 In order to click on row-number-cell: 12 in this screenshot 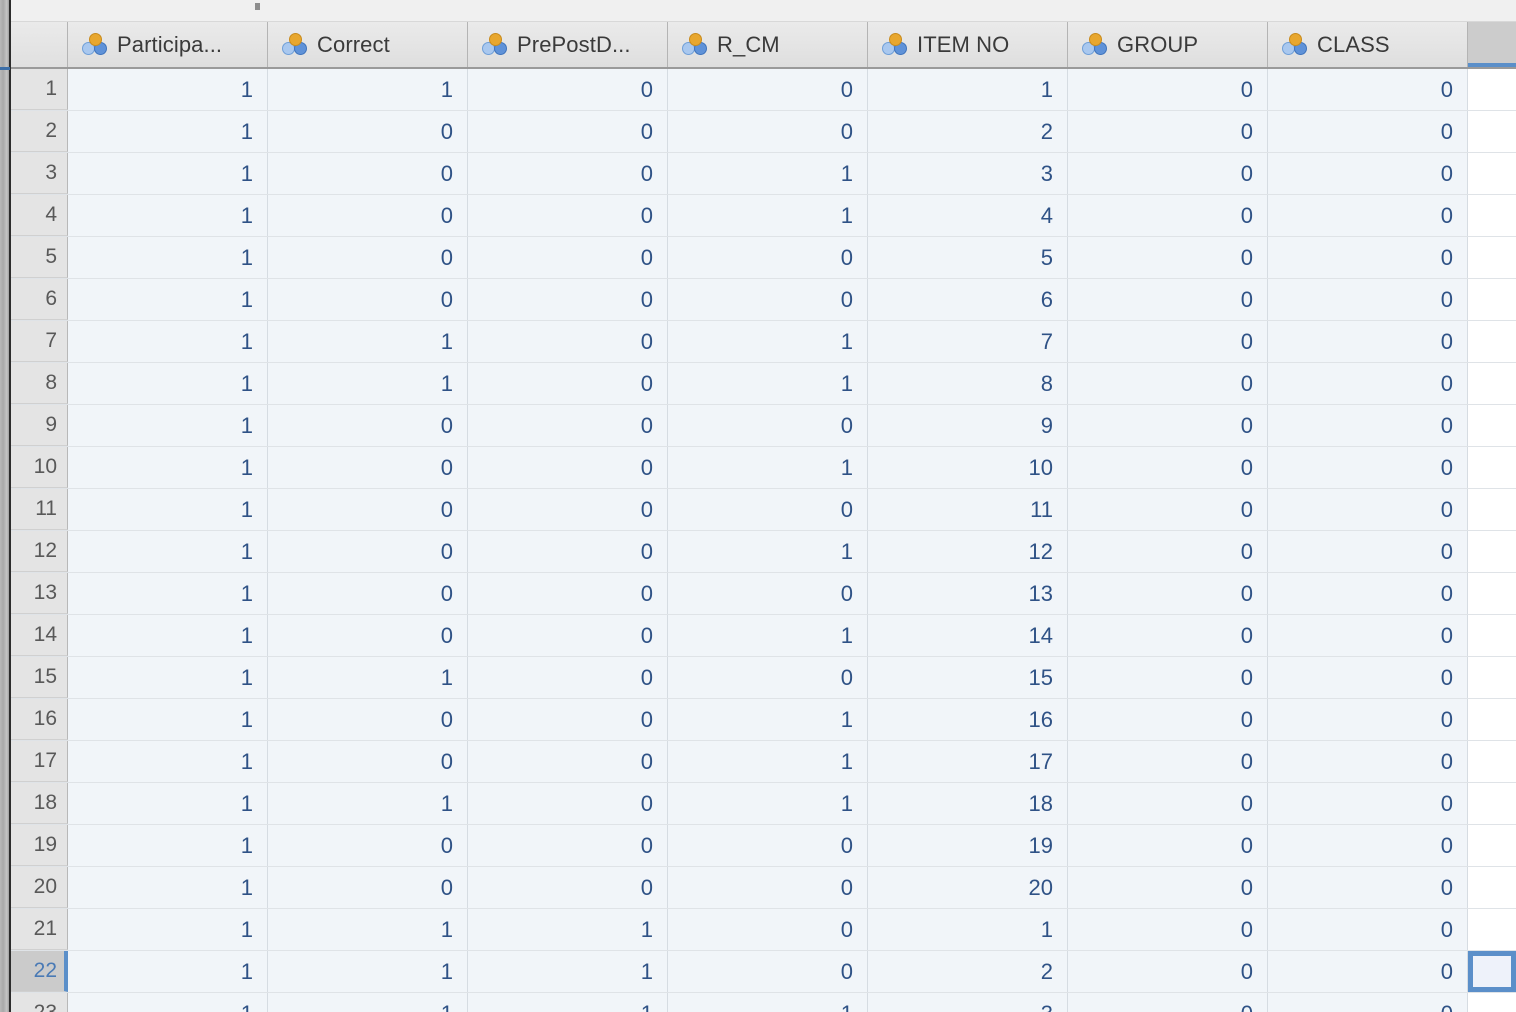, I will do `click(39, 551)`.